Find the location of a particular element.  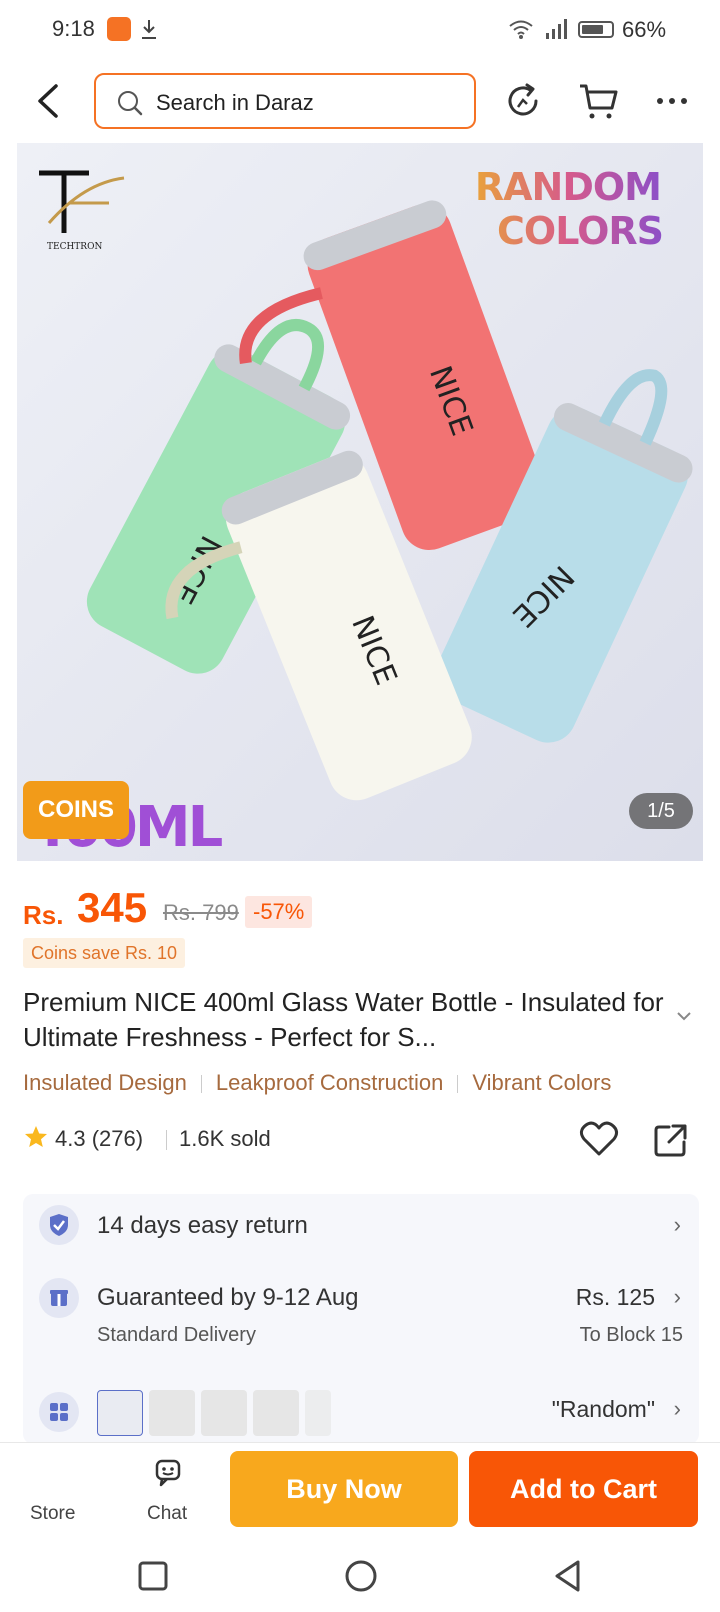

download-icon is located at coordinates (149, 29).